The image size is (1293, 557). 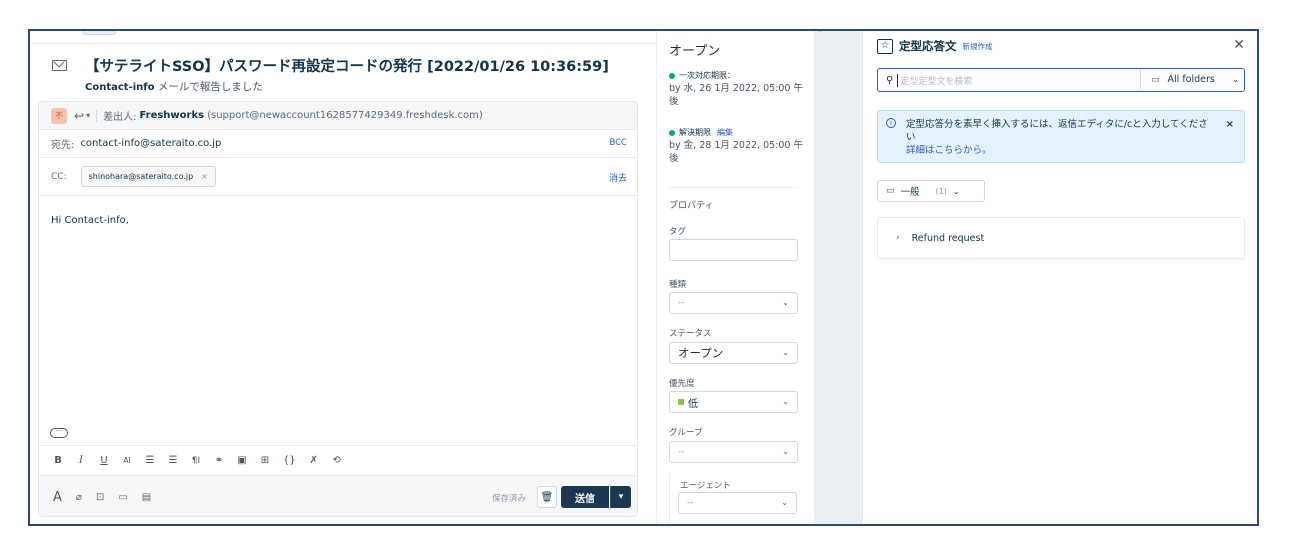 What do you see at coordinates (141, 176) in the screenshot?
I see `cc-chip-label: shinohara@sateraito.co.jp` at bounding box center [141, 176].